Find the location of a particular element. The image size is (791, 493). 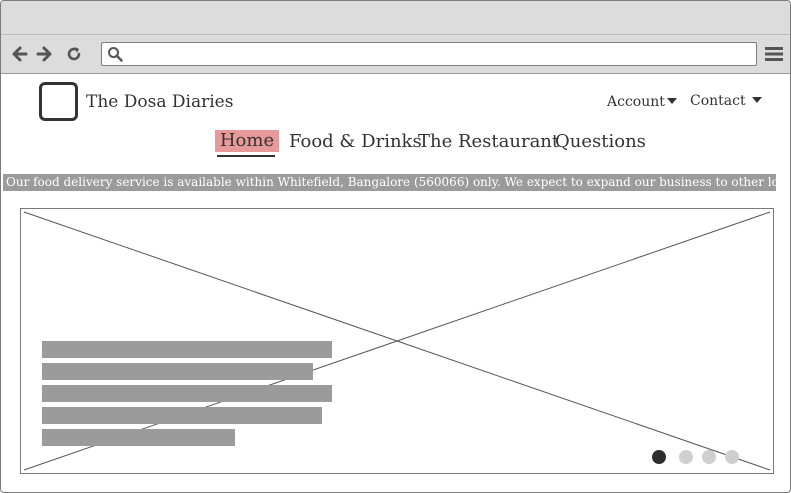

nav-home: Home is located at coordinates (247, 141).